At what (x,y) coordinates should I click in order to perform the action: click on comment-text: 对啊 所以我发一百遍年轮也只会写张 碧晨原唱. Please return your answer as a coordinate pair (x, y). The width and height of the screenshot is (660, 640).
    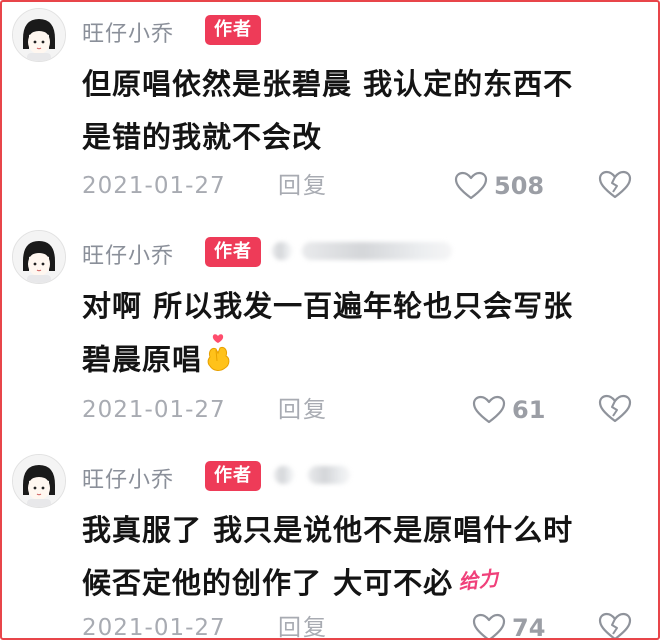
    Looking at the image, I should click on (362, 335).